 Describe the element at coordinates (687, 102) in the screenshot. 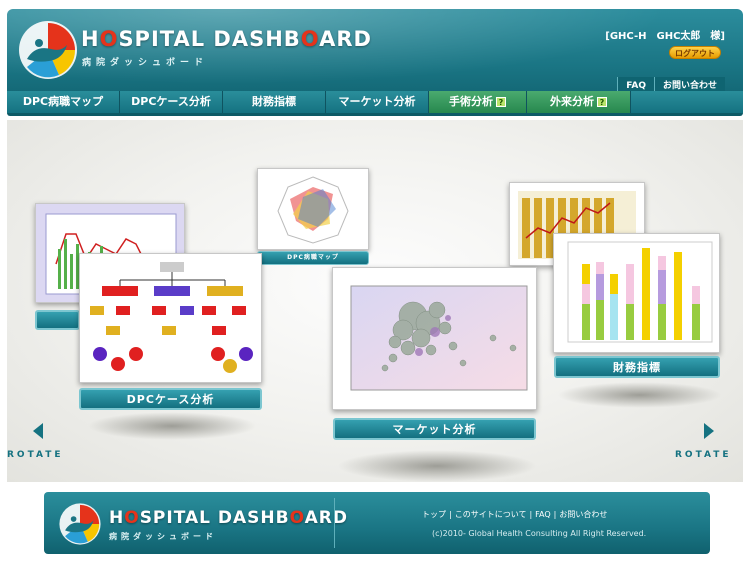

I see `tab-blank` at that location.